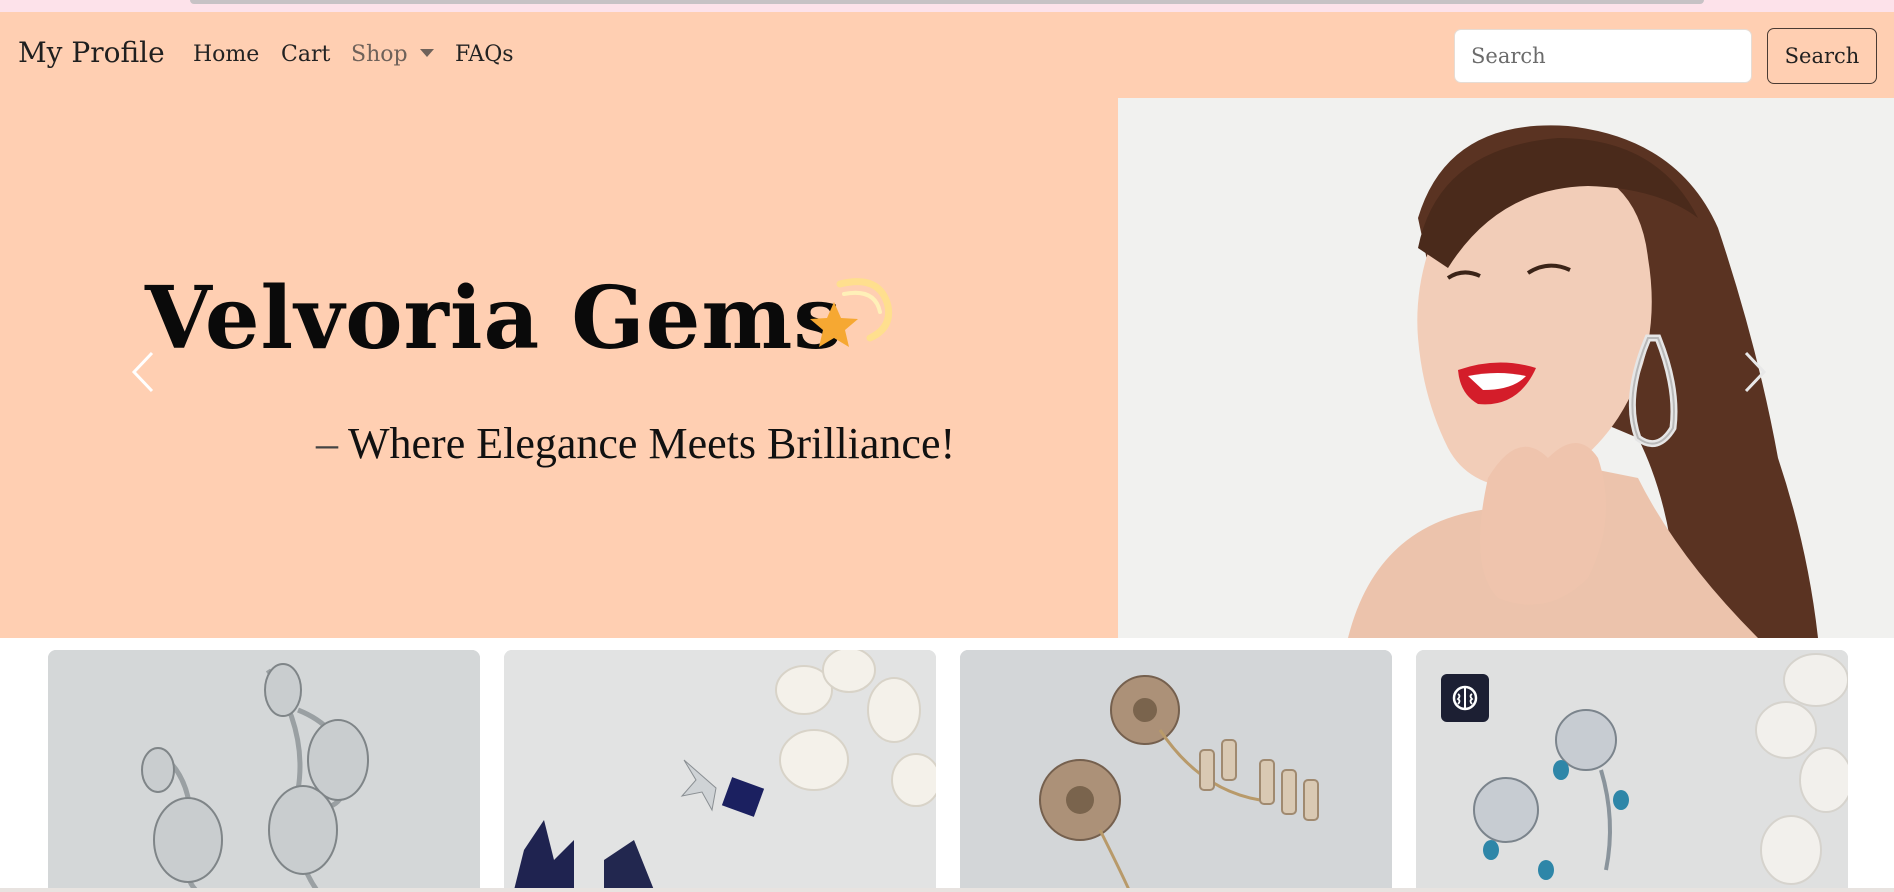 The height and width of the screenshot is (892, 1894). I want to click on brain-icon, so click(1465, 698).